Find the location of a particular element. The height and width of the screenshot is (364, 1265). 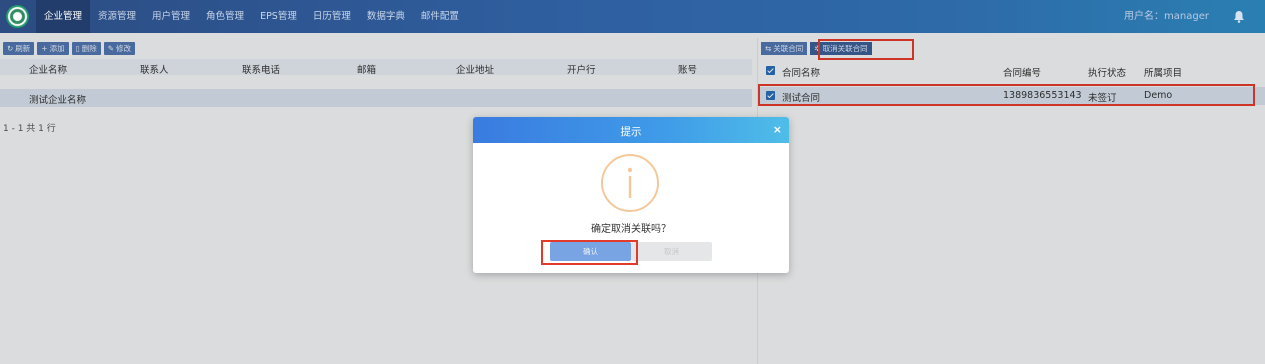

nav-calendar: 日历管理 is located at coordinates (332, 16).